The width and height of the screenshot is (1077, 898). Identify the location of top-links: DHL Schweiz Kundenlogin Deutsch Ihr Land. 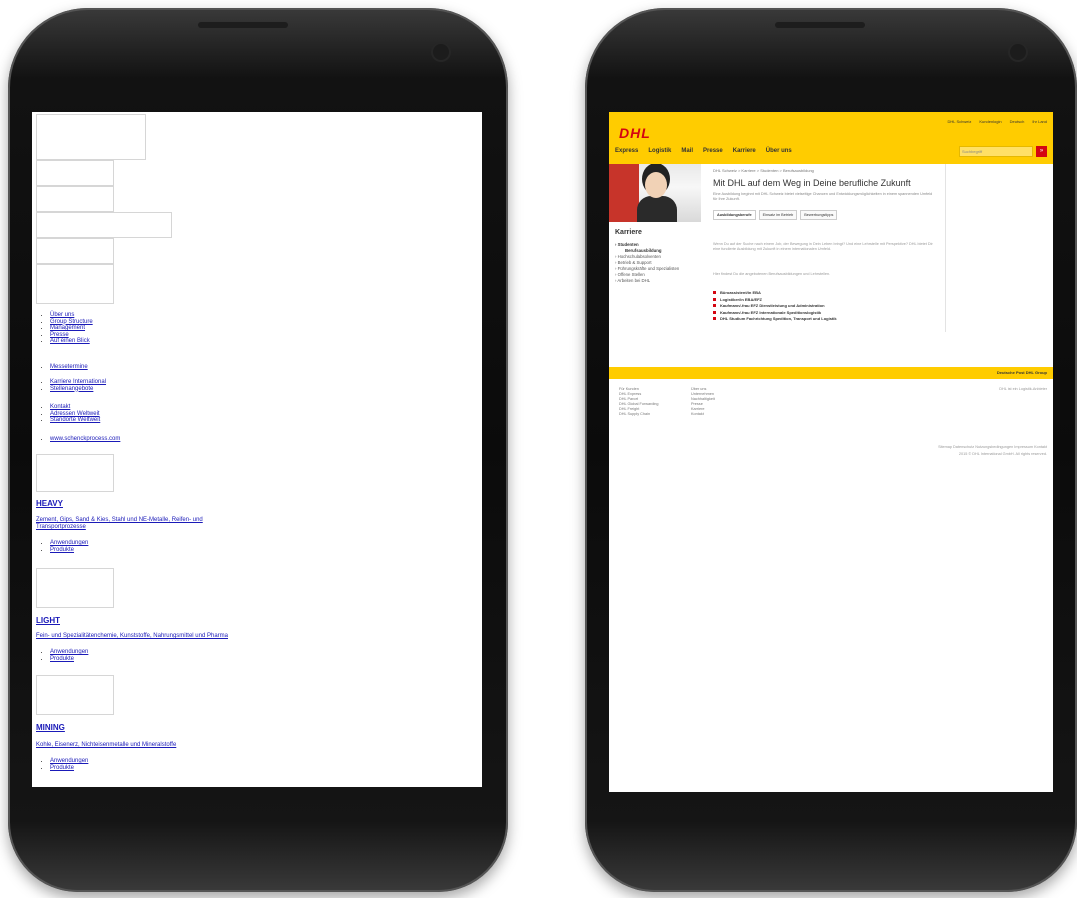
(997, 121).